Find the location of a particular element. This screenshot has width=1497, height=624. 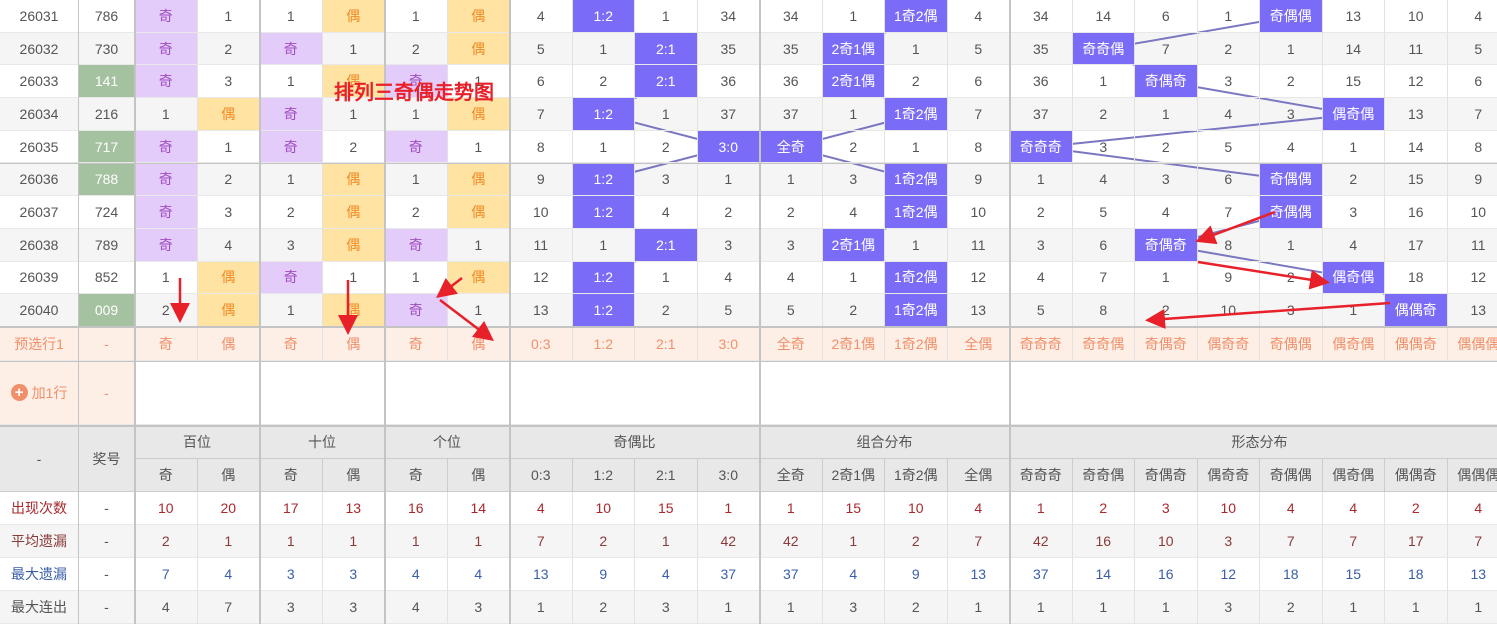

trend-cell: 7 is located at coordinates (1472, 114).